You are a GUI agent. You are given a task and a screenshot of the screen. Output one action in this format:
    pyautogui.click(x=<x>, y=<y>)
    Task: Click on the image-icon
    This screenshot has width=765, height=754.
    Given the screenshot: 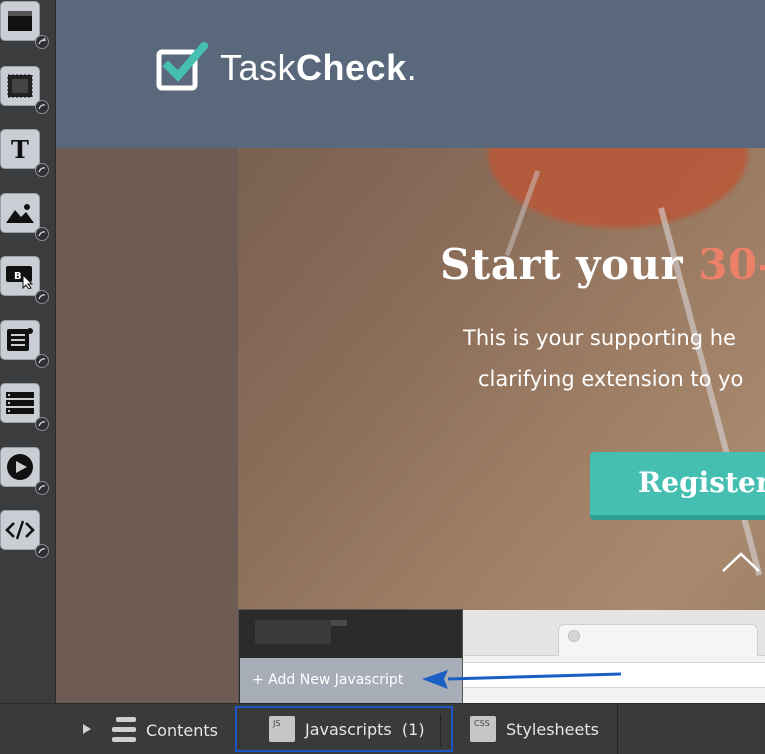 What is the action you would take?
    pyautogui.click(x=20, y=213)
    